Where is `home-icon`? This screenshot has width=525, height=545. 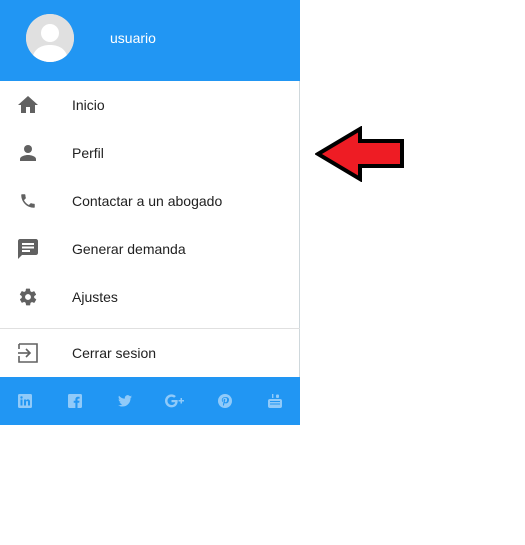 home-icon is located at coordinates (28, 105).